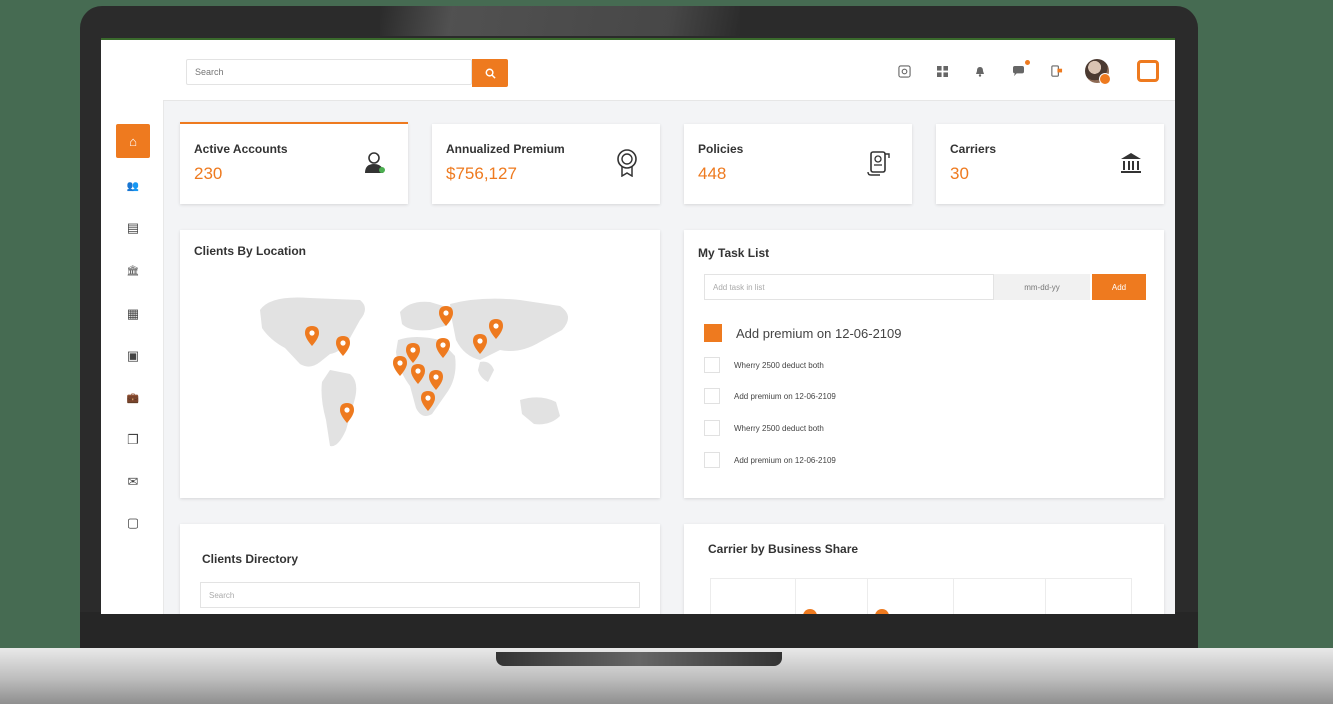  I want to click on sidebar-item-users: 👥, so click(133, 186).